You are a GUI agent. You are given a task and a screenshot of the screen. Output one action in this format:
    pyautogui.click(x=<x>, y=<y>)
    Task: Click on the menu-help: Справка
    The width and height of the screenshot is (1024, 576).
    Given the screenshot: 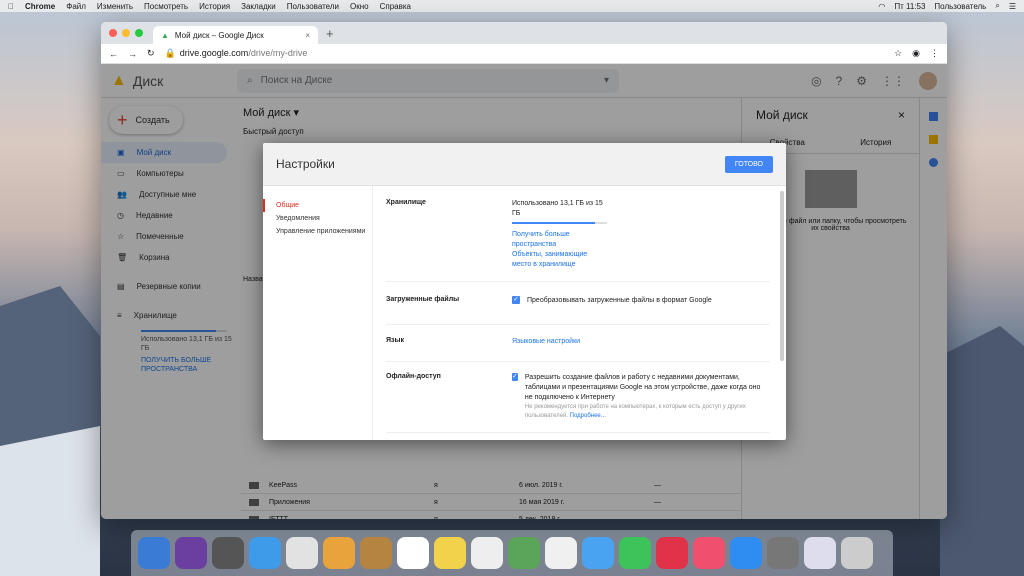 What is the action you would take?
    pyautogui.click(x=395, y=6)
    